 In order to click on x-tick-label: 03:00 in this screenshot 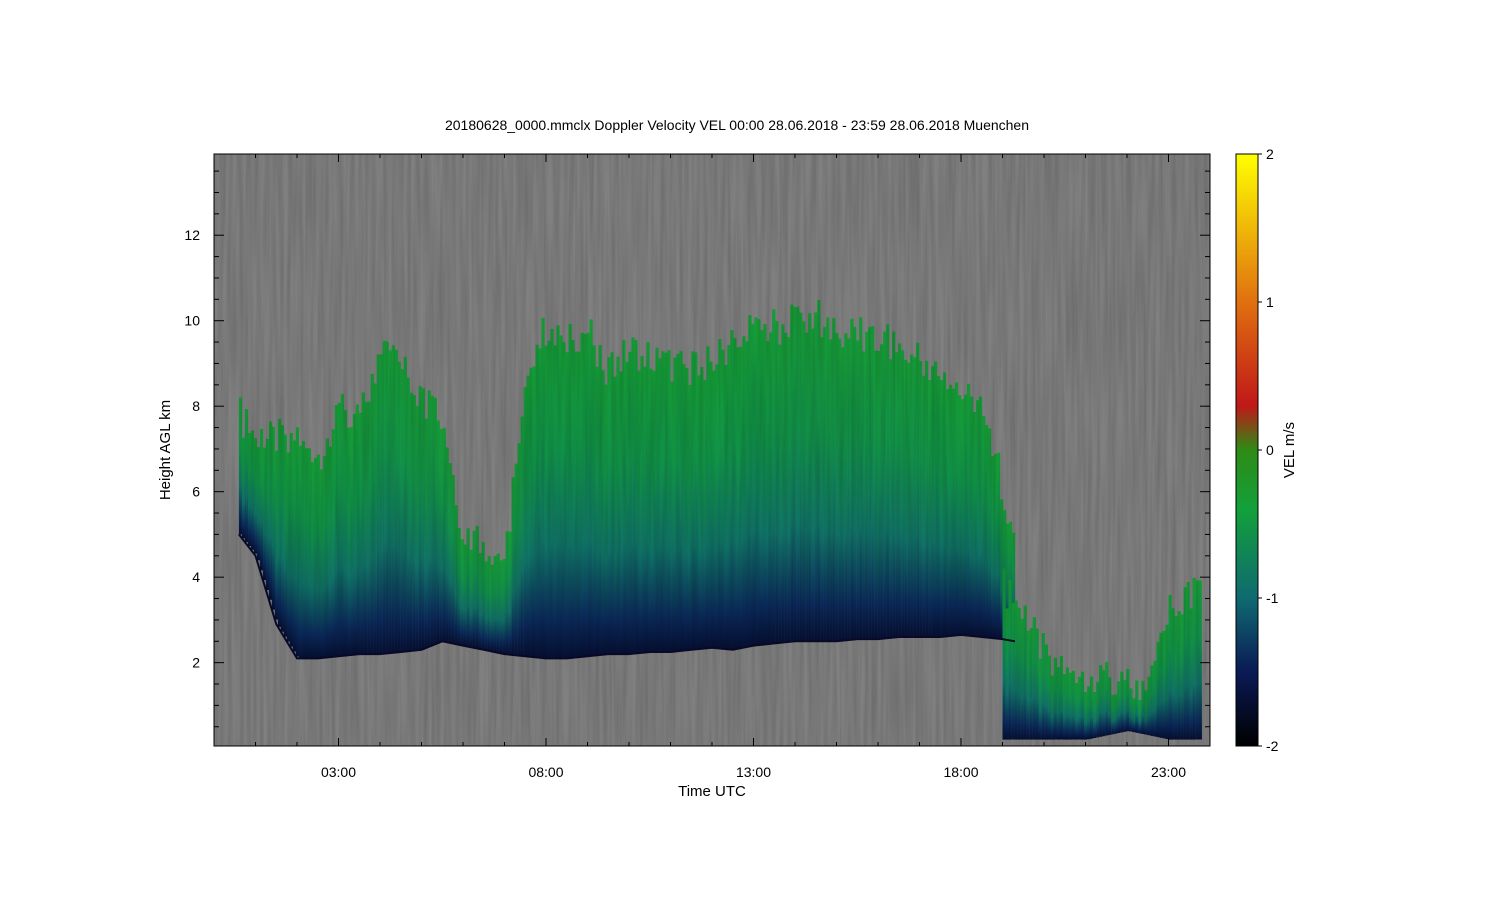, I will do `click(338, 772)`.